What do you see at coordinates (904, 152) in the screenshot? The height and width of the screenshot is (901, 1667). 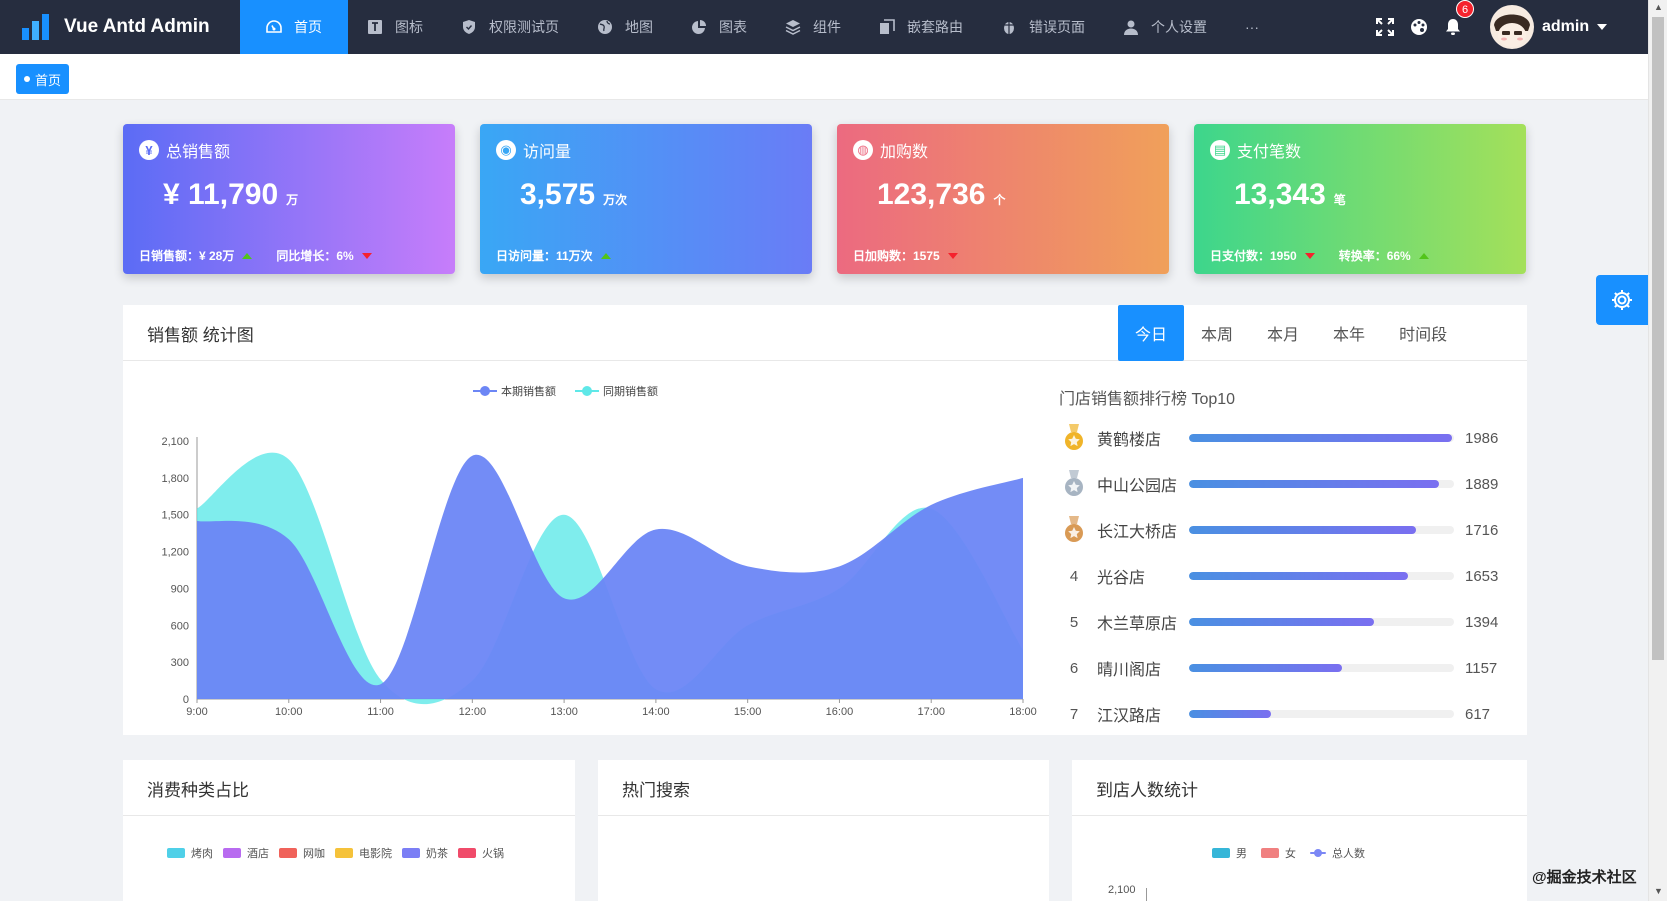 I see `stat-card-title-text: 加购数` at bounding box center [904, 152].